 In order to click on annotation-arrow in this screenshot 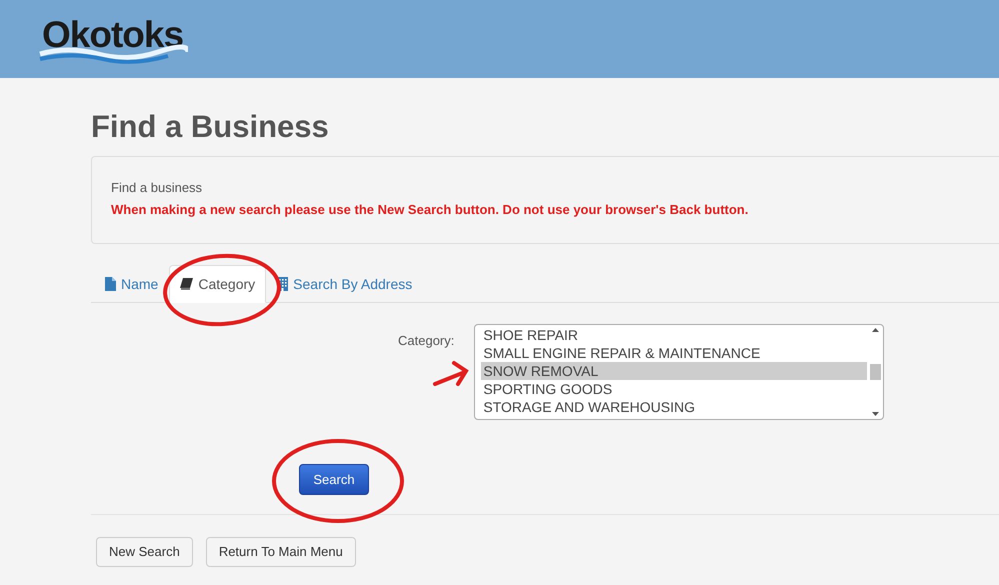, I will do `click(451, 374)`.